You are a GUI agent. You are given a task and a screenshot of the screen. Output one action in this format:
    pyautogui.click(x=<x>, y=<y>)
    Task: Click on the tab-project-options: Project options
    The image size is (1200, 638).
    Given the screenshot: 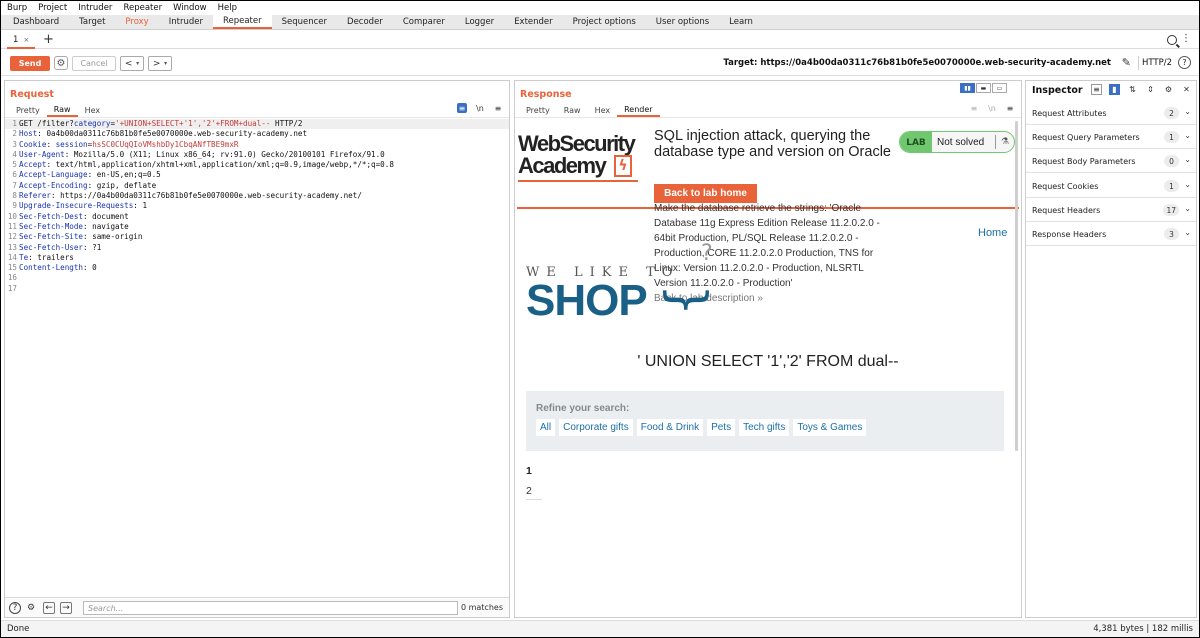 What is the action you would take?
    pyautogui.click(x=604, y=22)
    